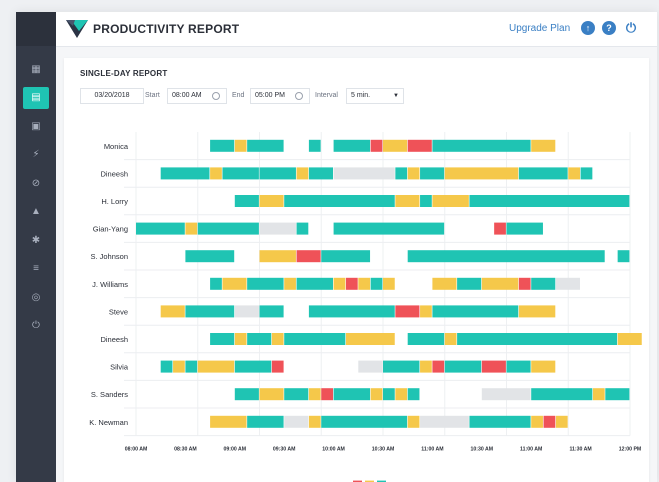 The image size is (659, 482). What do you see at coordinates (284, 450) in the screenshot?
I see `x-tick-label: 09:30 AM` at bounding box center [284, 450].